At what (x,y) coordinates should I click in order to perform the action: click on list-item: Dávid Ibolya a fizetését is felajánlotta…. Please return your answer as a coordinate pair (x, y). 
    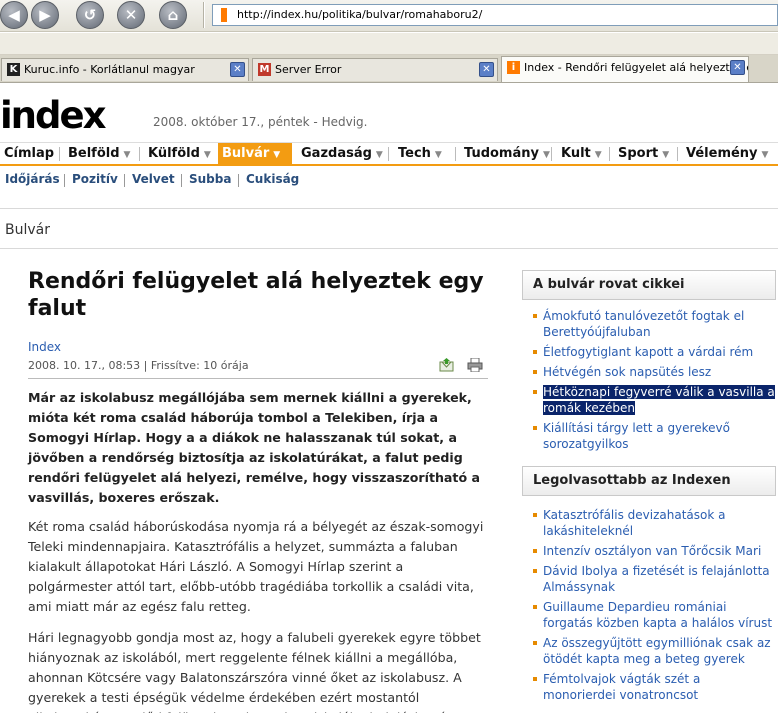
    Looking at the image, I should click on (649, 579).